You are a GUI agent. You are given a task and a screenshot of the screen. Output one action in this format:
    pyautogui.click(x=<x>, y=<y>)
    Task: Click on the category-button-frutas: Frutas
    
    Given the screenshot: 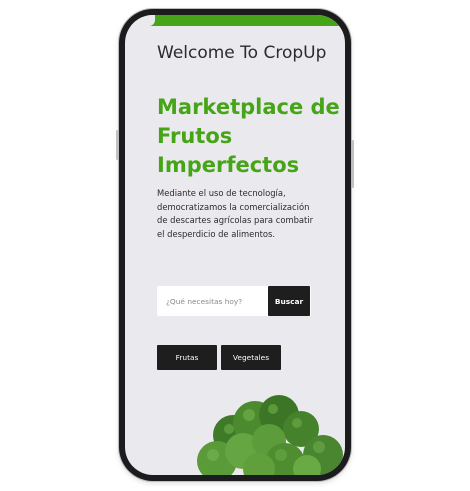 What is the action you would take?
    pyautogui.click(x=187, y=357)
    